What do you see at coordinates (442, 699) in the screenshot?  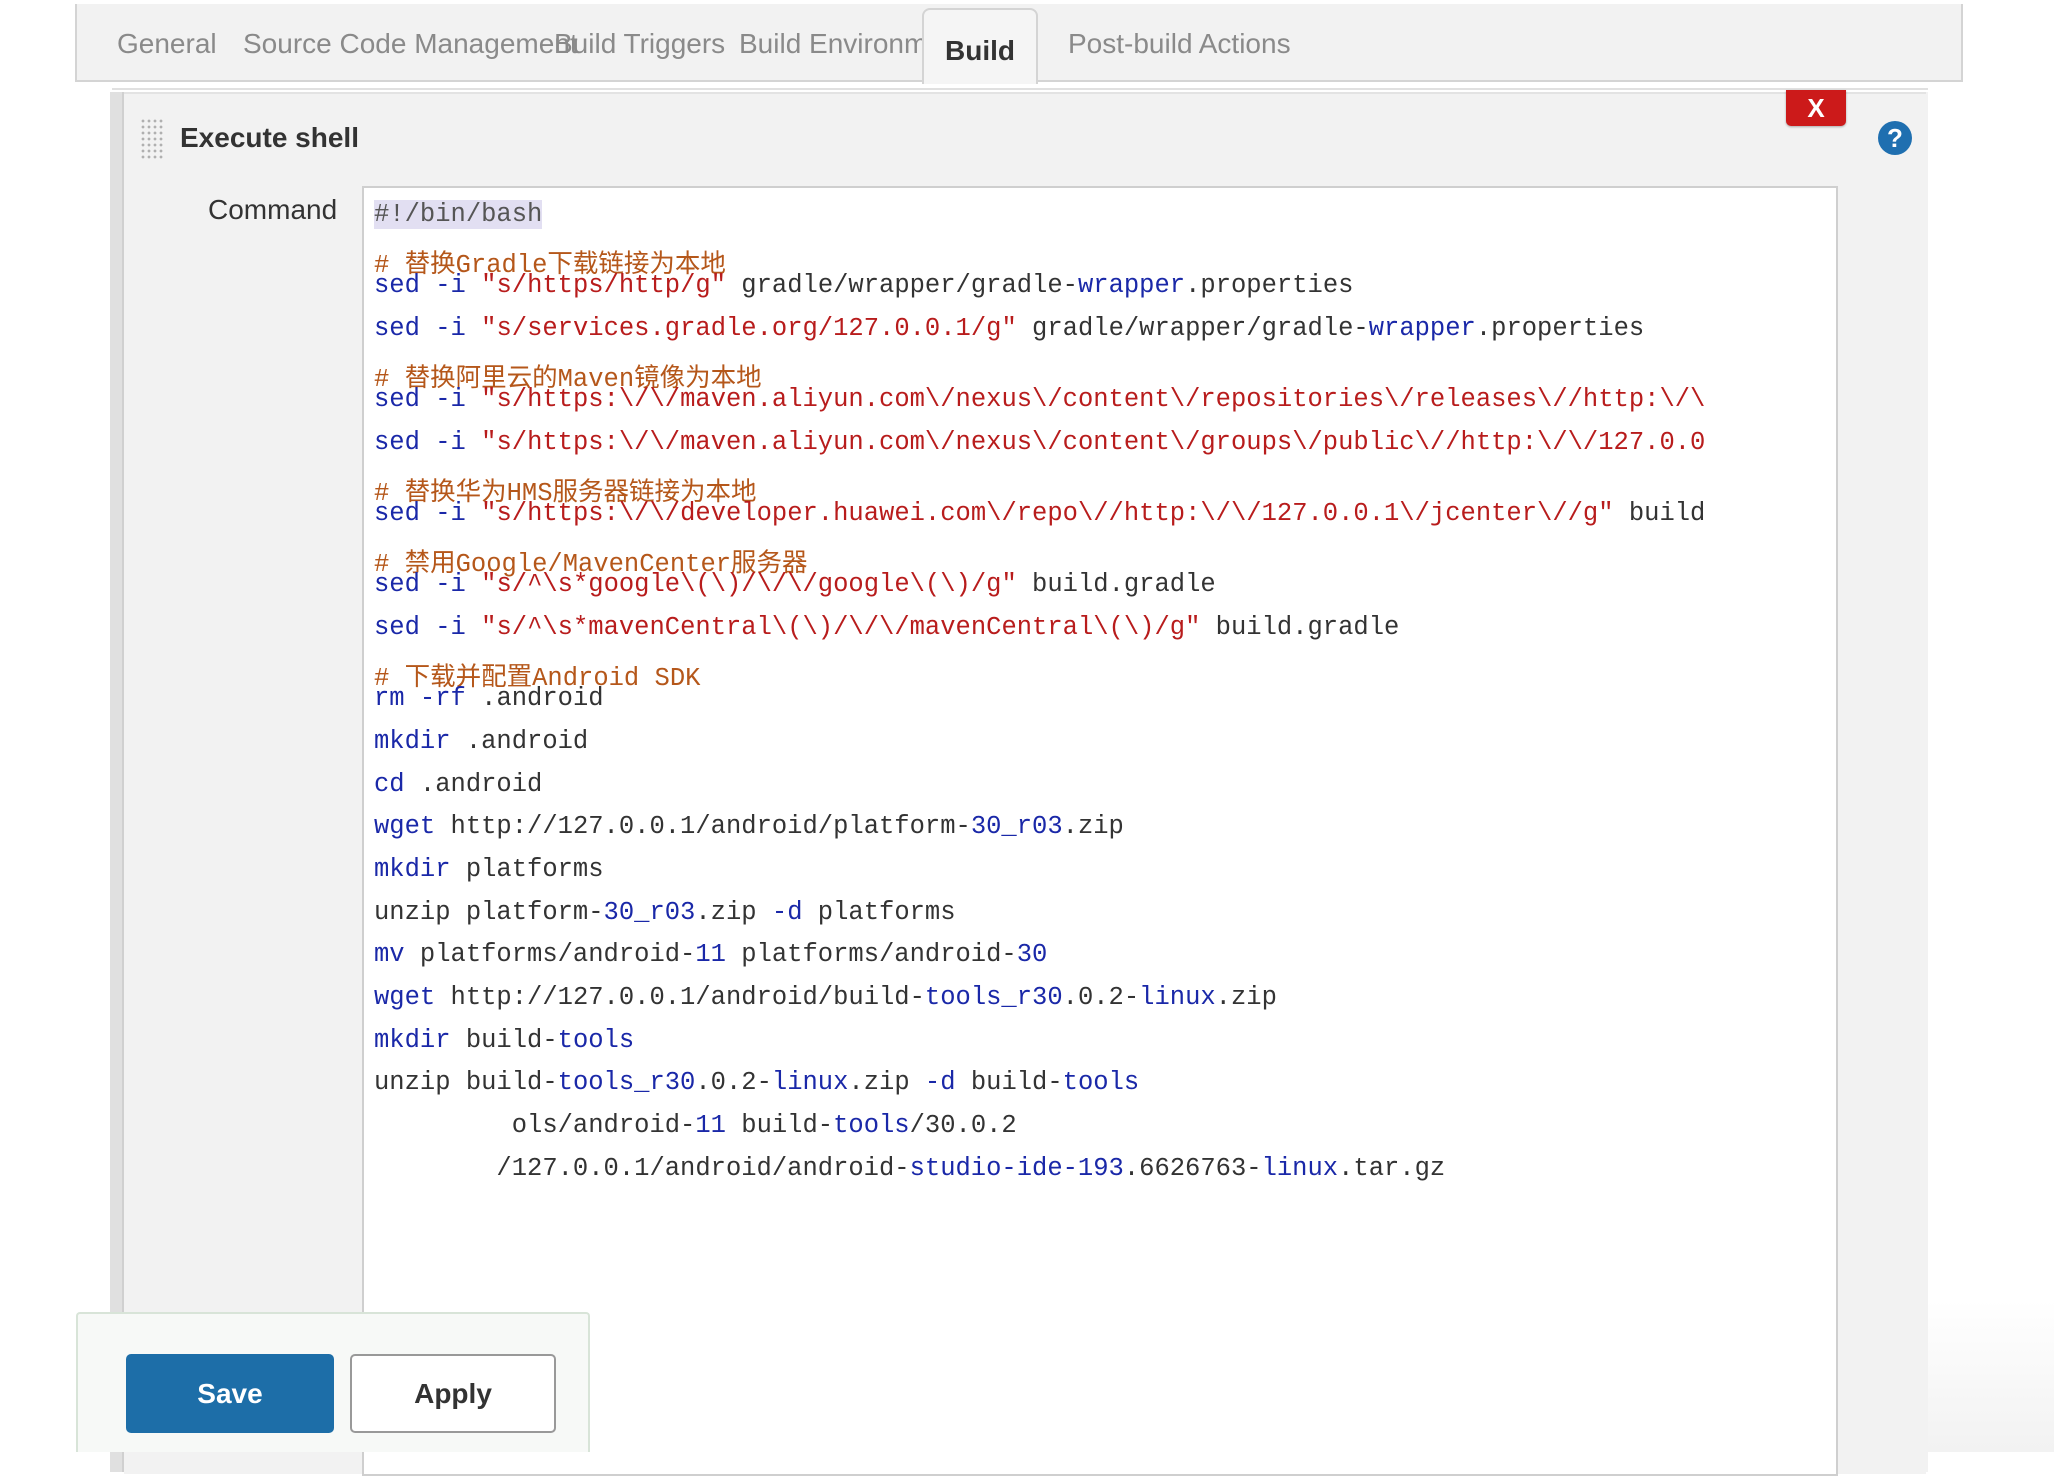 I see `code-token-kw: -rf` at bounding box center [442, 699].